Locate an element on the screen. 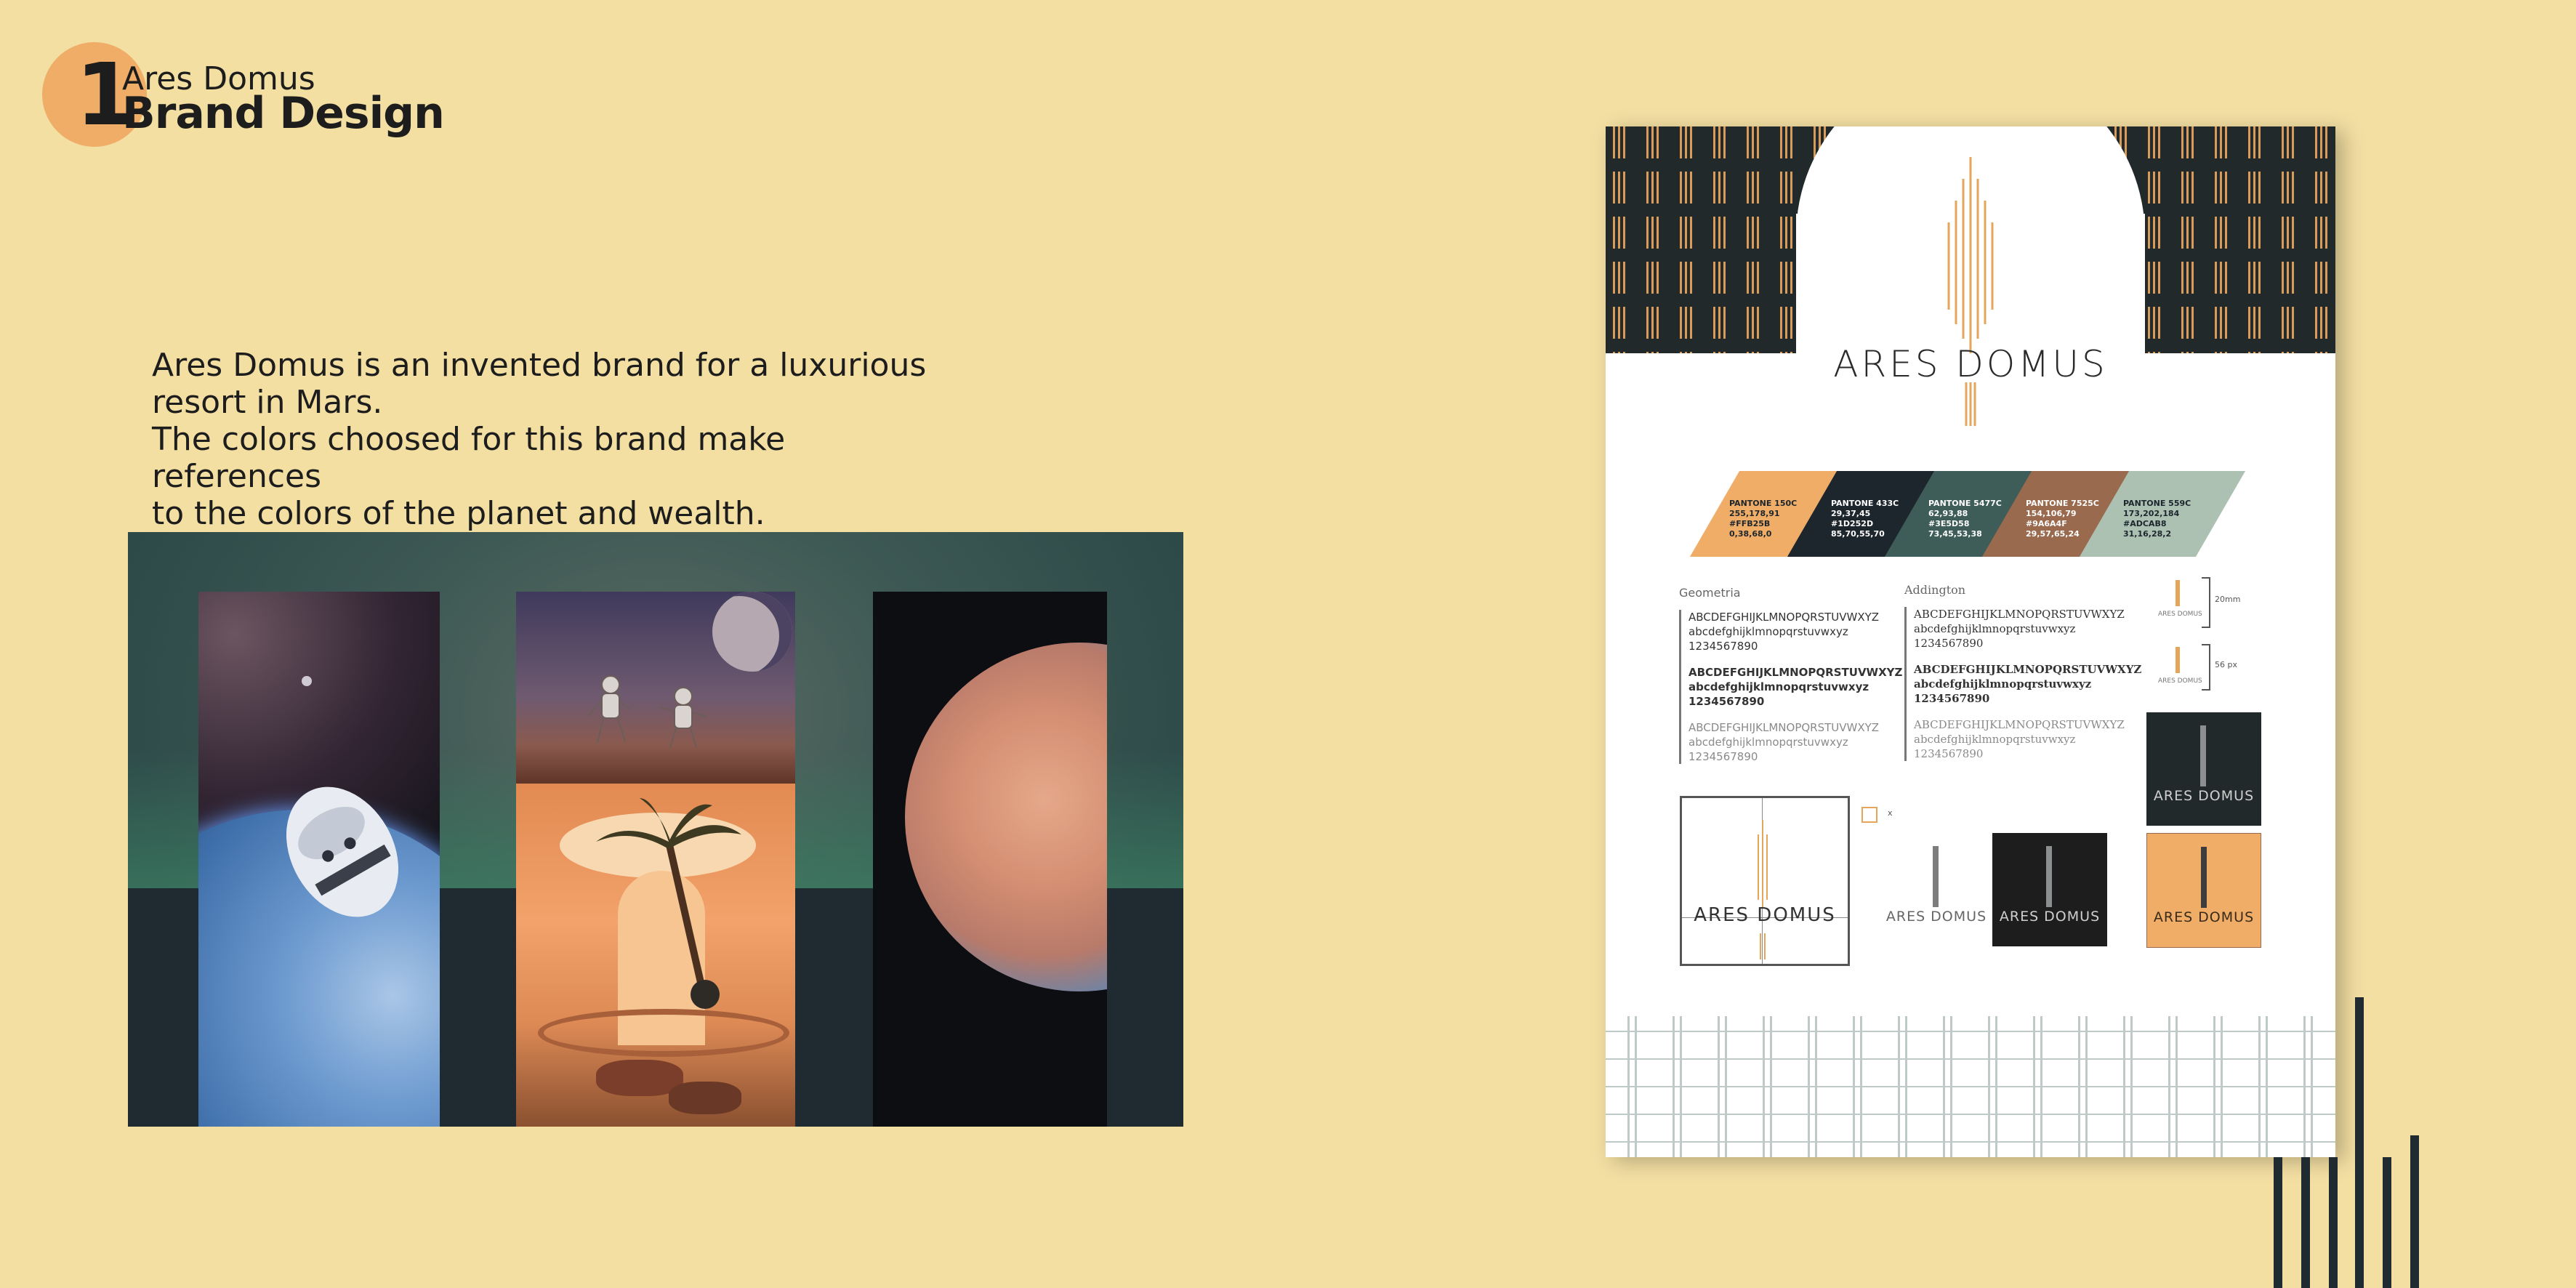  small-moon is located at coordinates (307, 681).